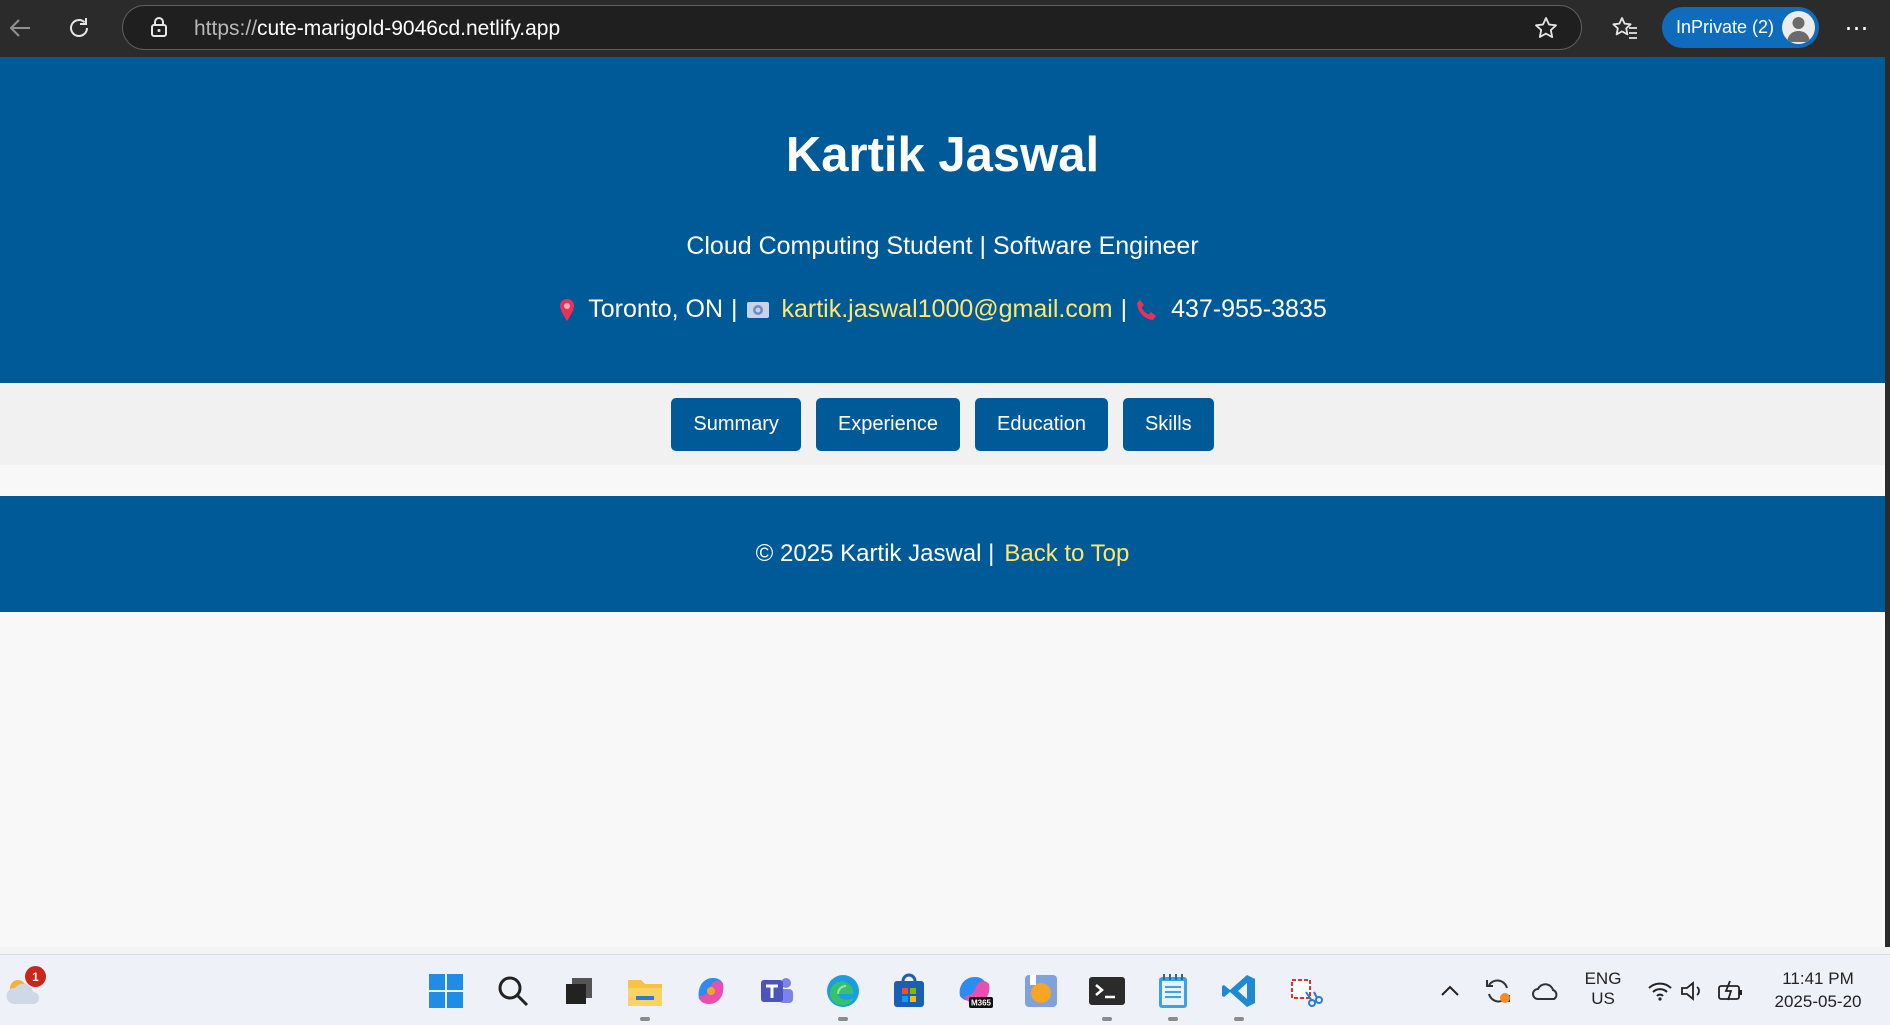 Image resolution: width=1890 pixels, height=1025 pixels. I want to click on language-label: ENG, so click(1603, 978).